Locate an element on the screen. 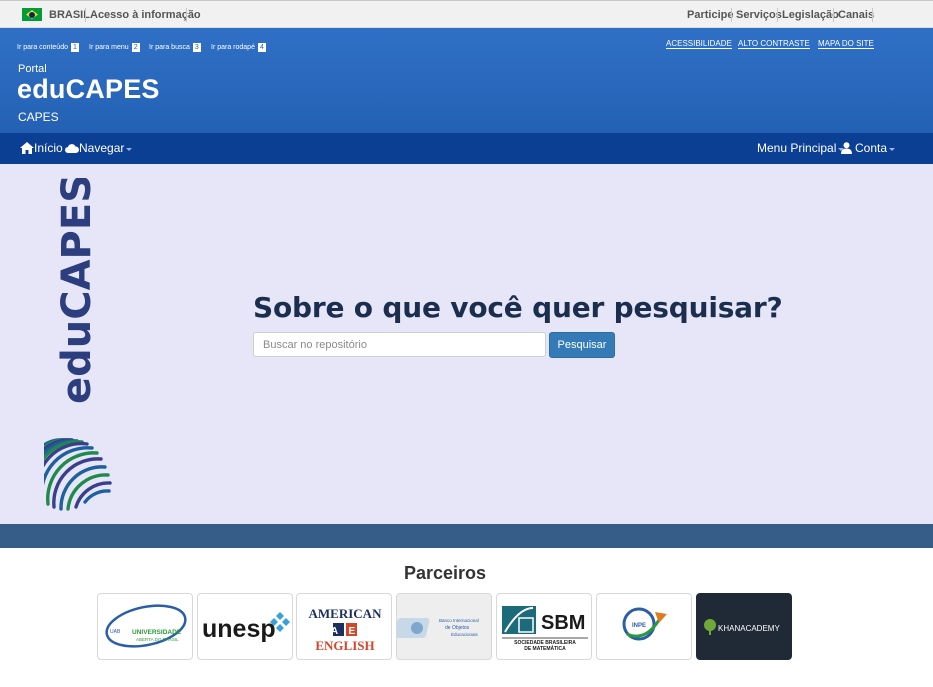 The width and height of the screenshot is (933, 687). skip-to-footer-link: Ir para rodapé 4 is located at coordinates (238, 47).